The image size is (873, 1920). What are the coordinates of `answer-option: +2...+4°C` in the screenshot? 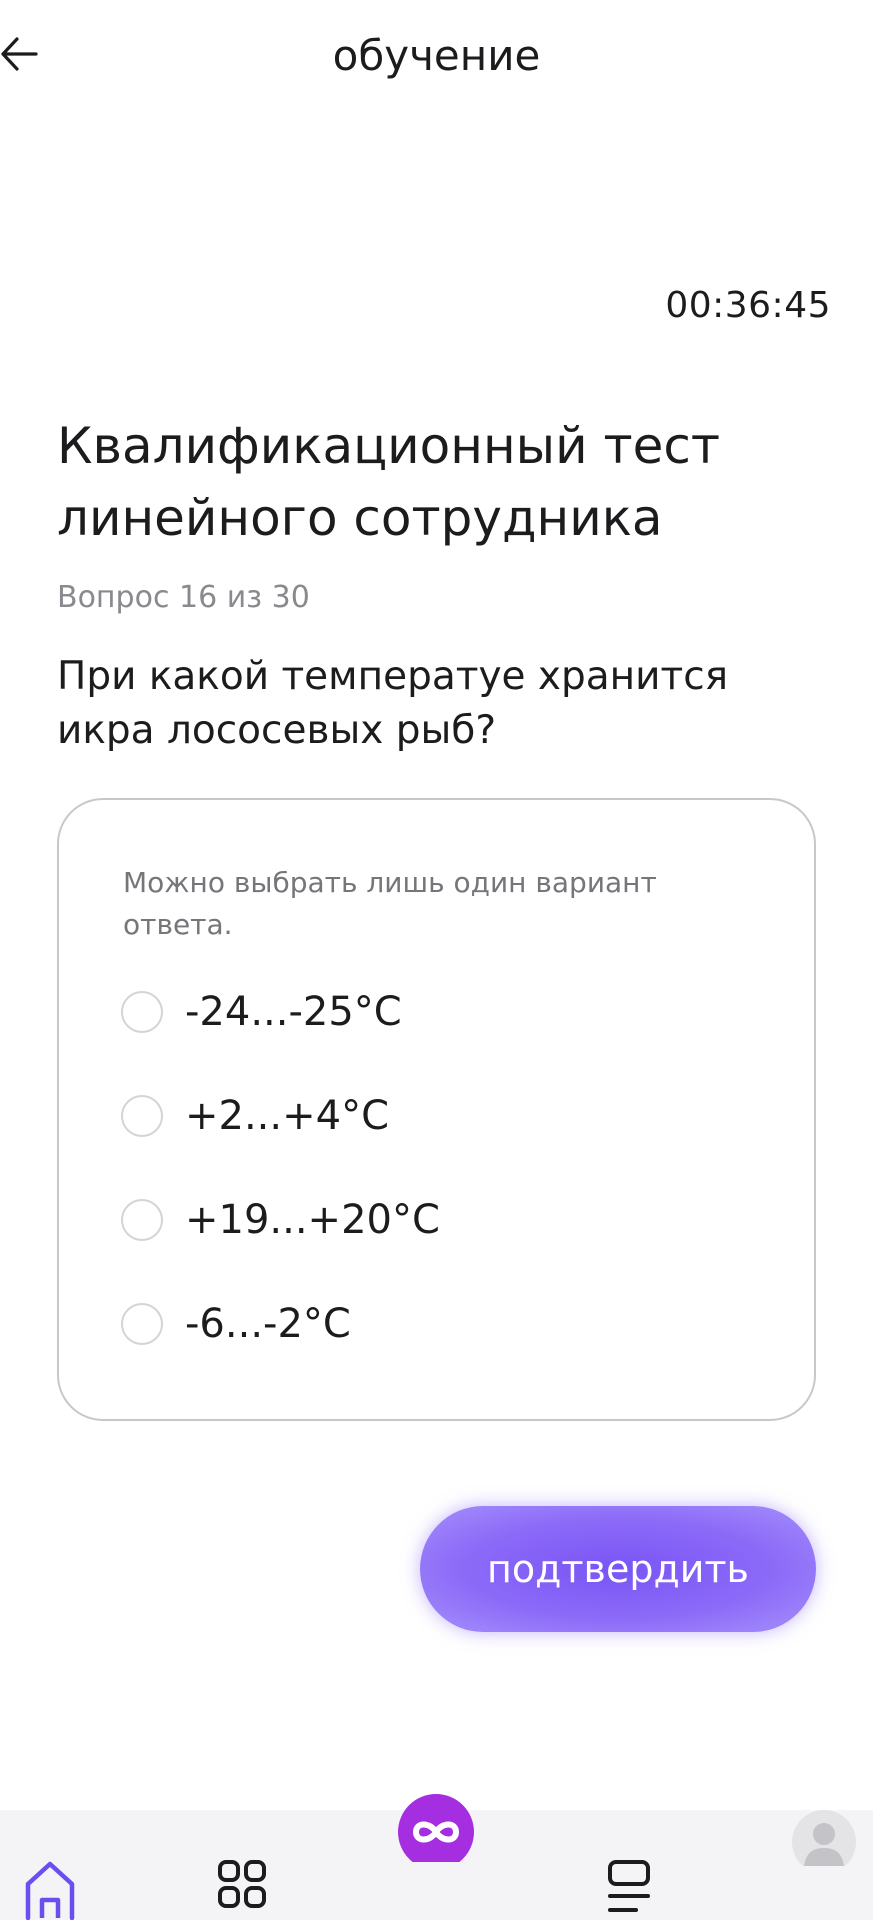 It's located at (431, 1116).